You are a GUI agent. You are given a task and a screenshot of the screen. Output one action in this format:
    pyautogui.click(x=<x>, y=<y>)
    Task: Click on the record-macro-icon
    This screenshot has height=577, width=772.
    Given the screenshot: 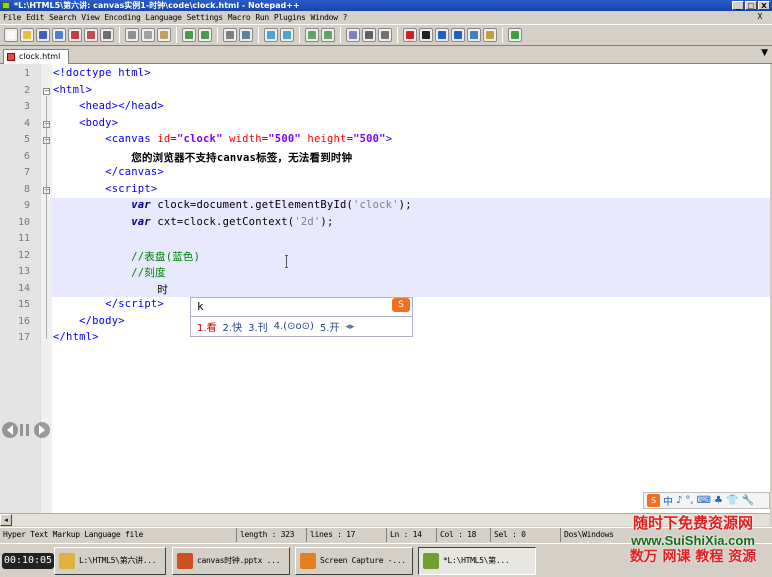 What is the action you would take?
    pyautogui.click(x=410, y=35)
    